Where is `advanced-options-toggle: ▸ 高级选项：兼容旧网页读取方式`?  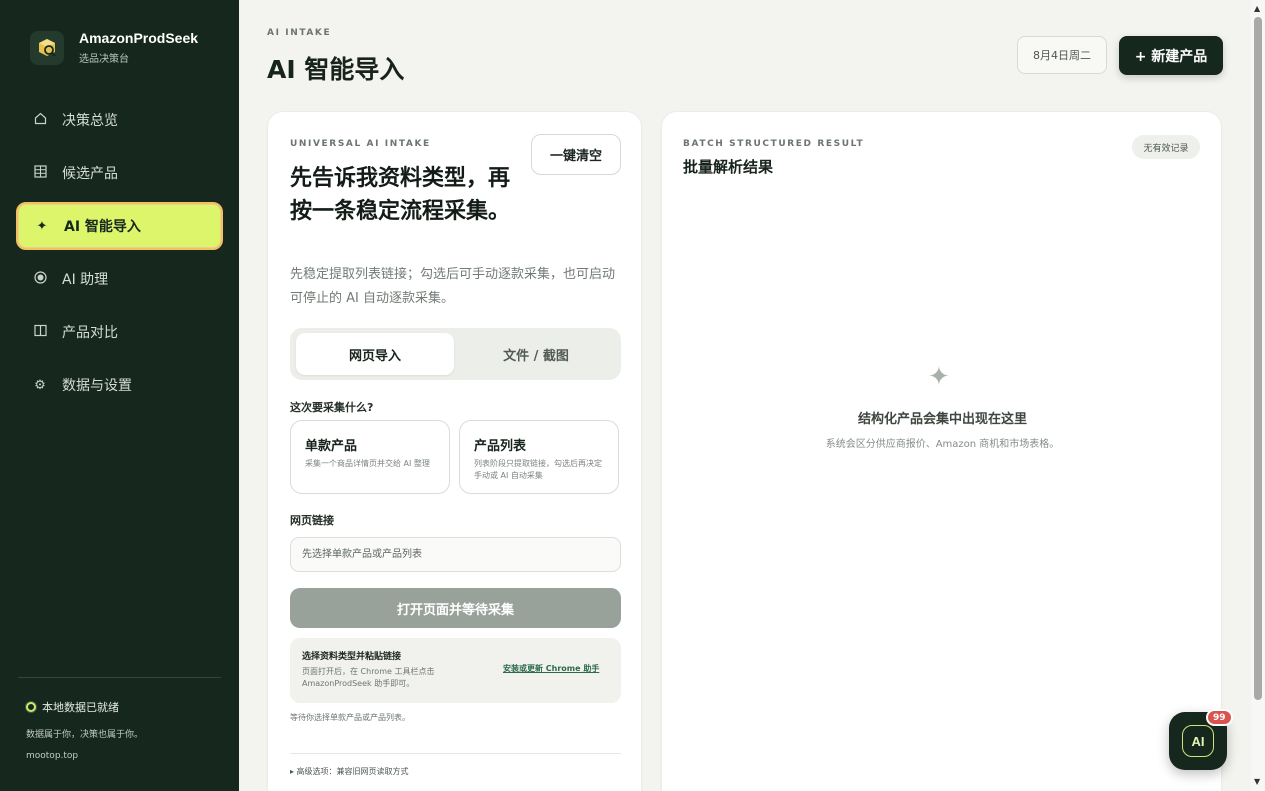
advanced-options-toggle: ▸ 高级选项：兼容旧网页读取方式 is located at coordinates (349, 771).